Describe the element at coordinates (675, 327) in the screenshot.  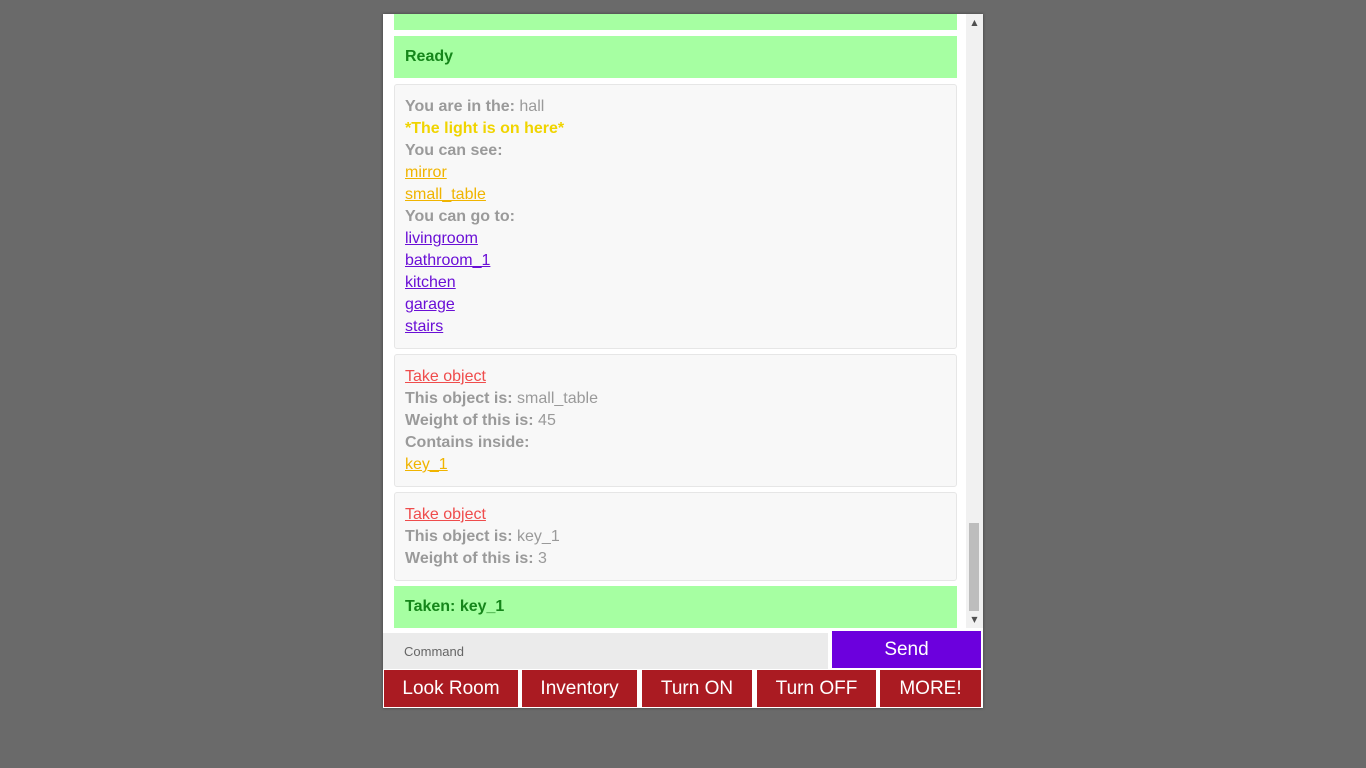
I see `room-link-stairs: stairs` at that location.